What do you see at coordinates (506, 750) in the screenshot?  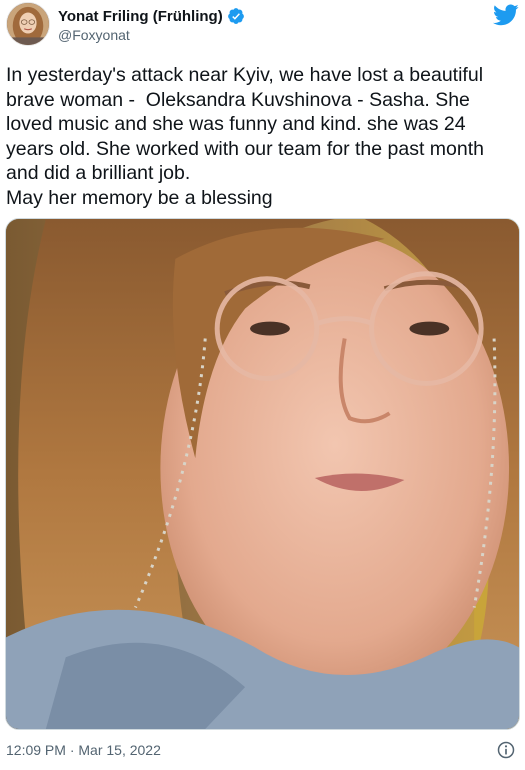 I see `info-icon` at bounding box center [506, 750].